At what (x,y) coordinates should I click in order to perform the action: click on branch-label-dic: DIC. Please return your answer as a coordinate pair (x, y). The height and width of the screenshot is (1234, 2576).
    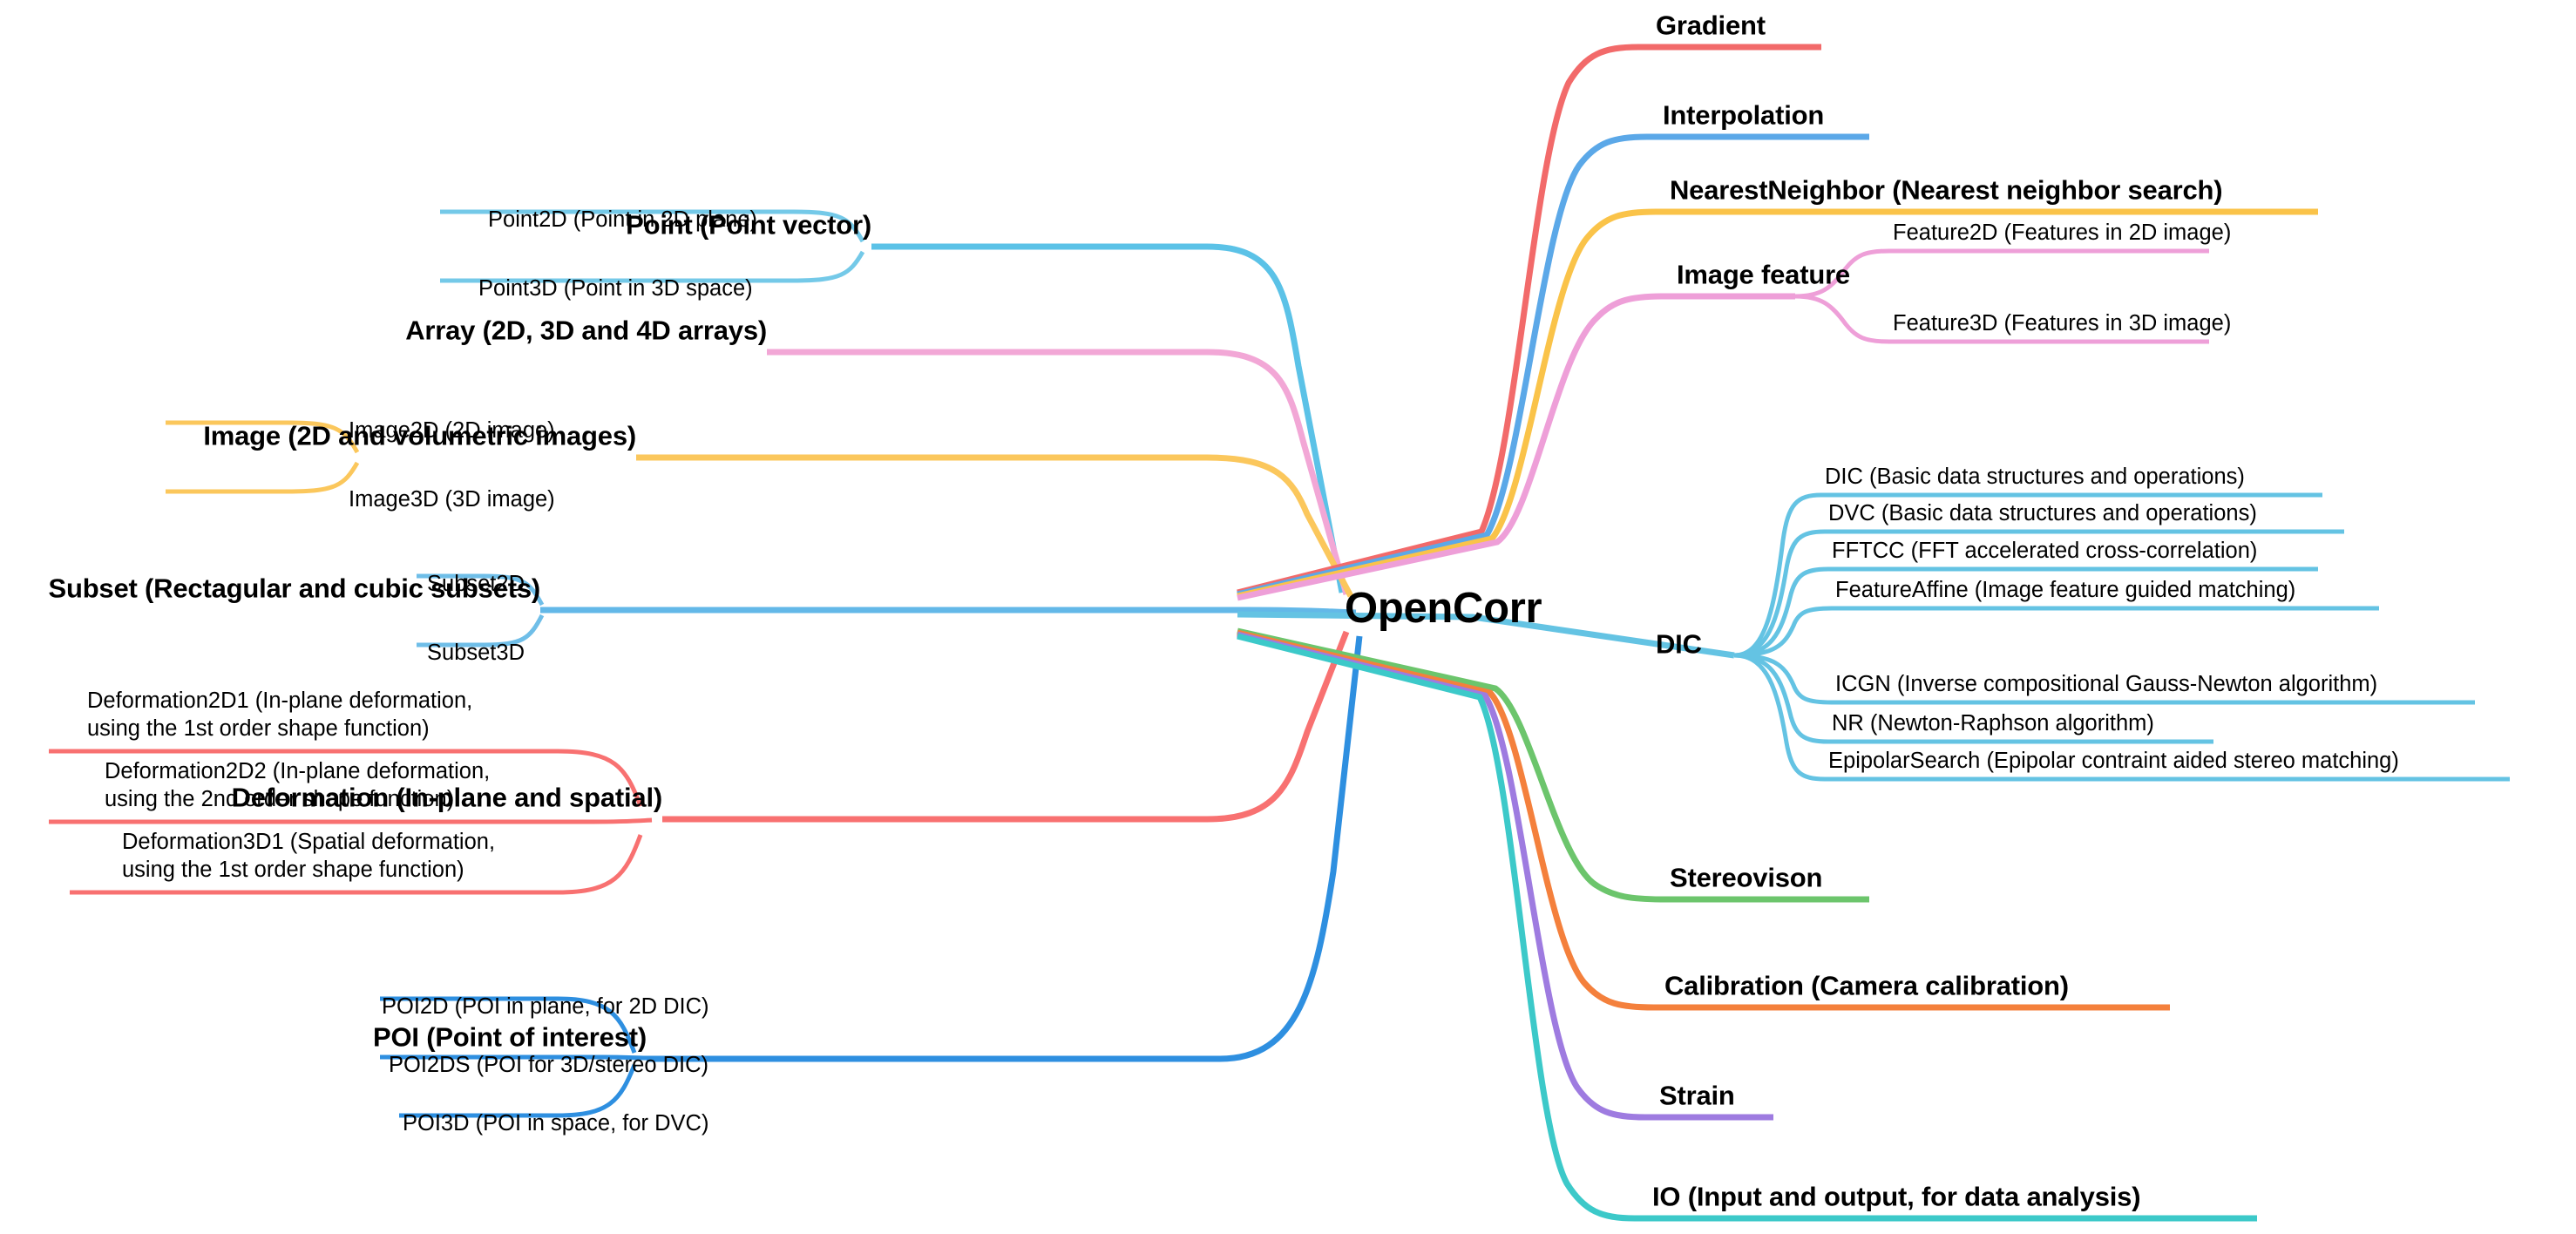
    Looking at the image, I should click on (1679, 644).